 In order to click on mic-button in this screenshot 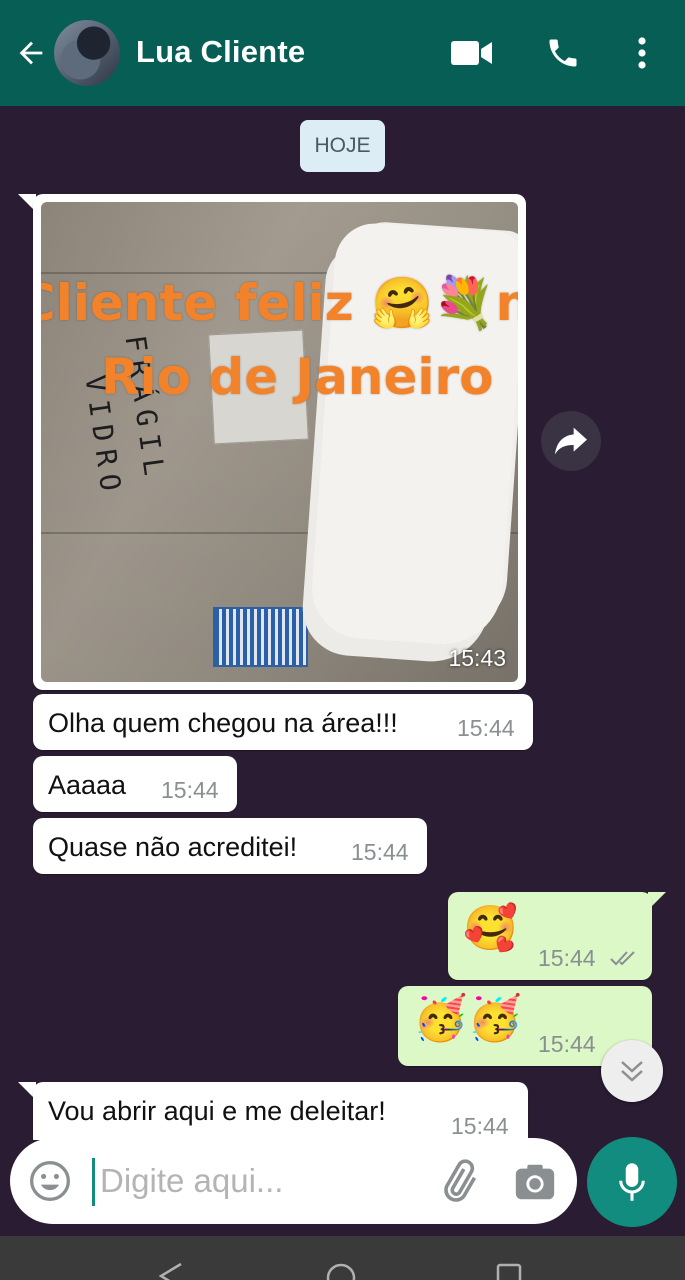, I will do `click(632, 1182)`.